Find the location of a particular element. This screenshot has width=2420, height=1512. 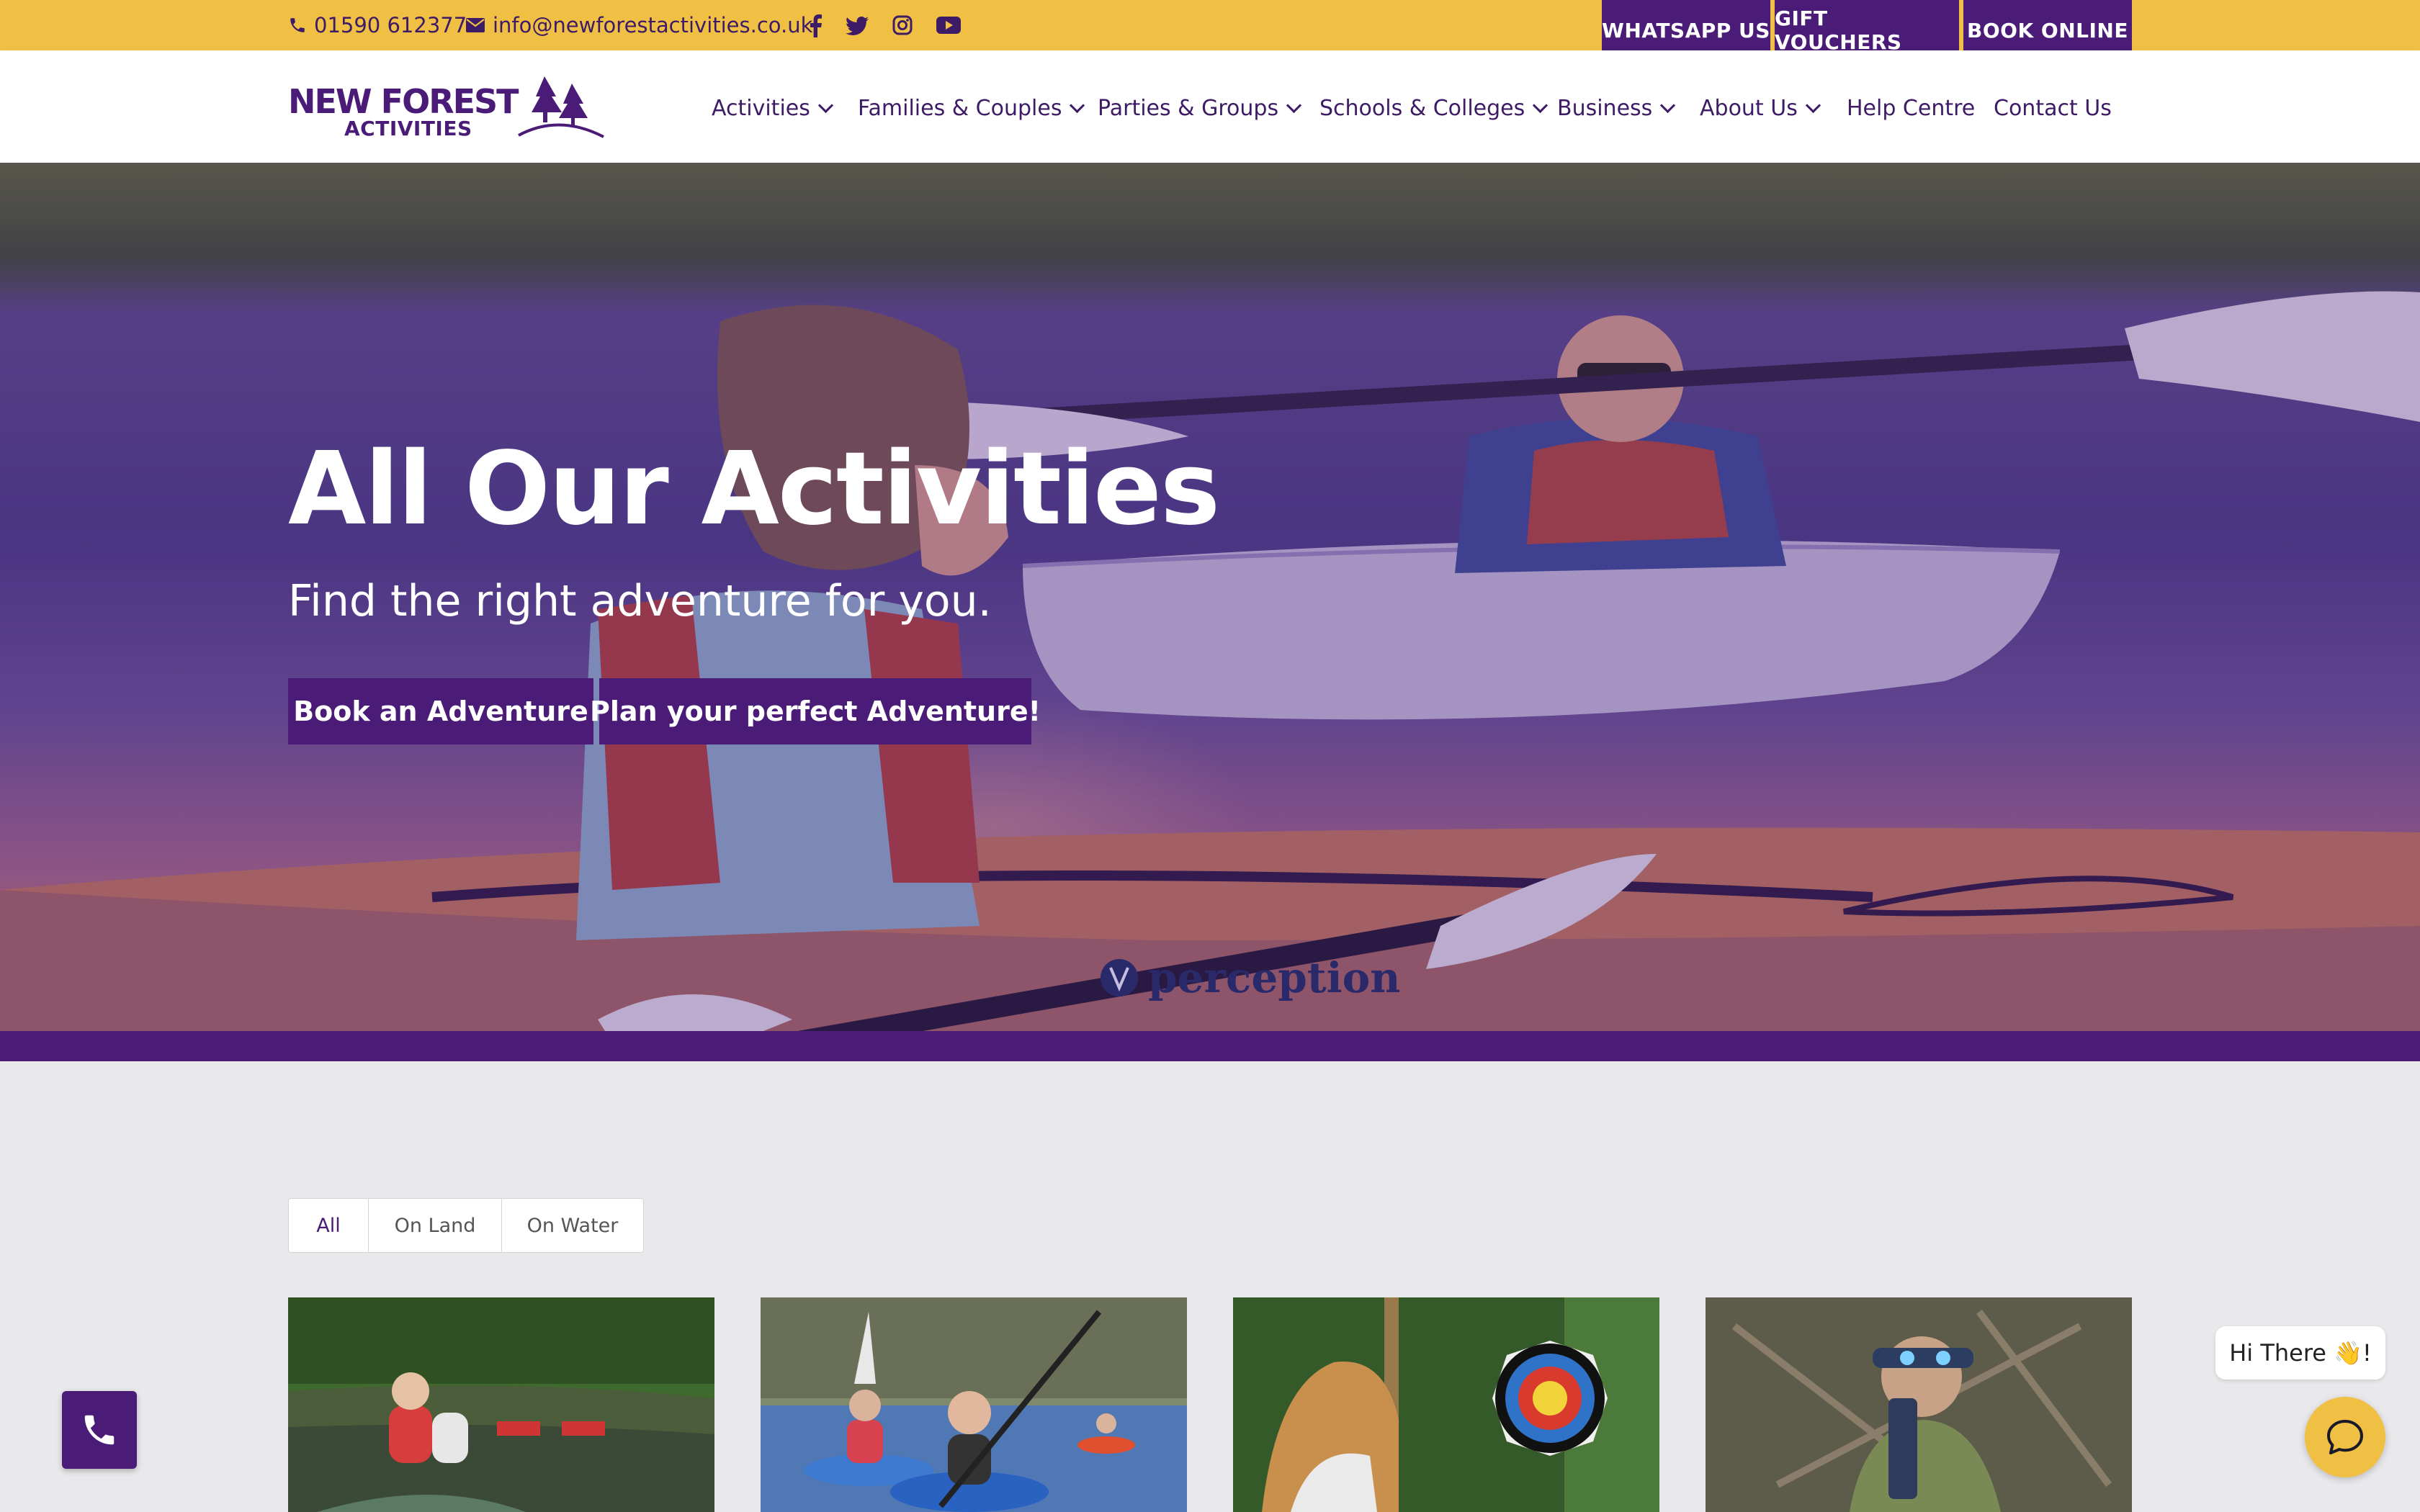

kayaking-photo is located at coordinates (974, 1404).